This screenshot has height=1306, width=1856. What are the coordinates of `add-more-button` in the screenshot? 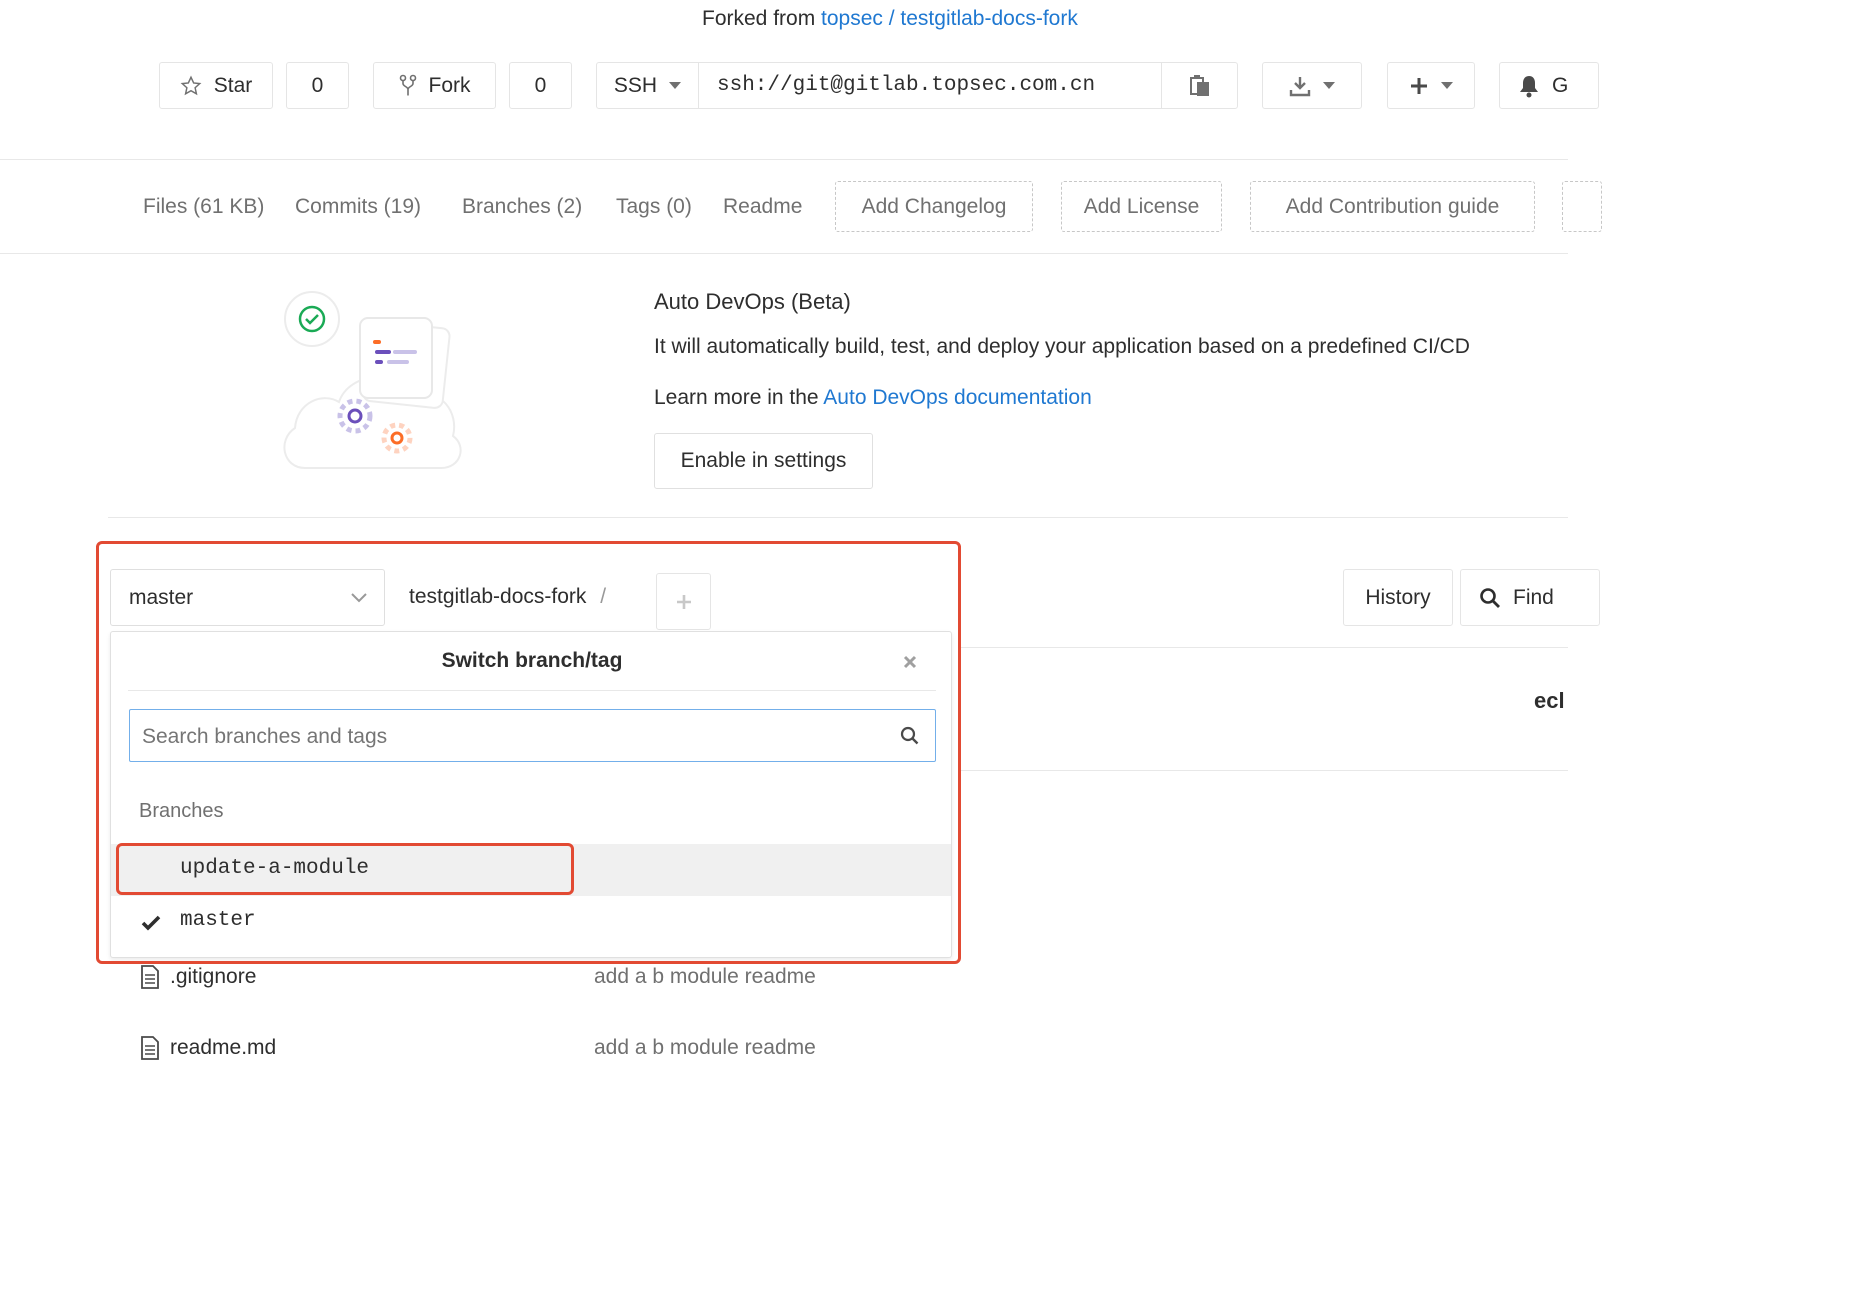 It's located at (1582, 206).